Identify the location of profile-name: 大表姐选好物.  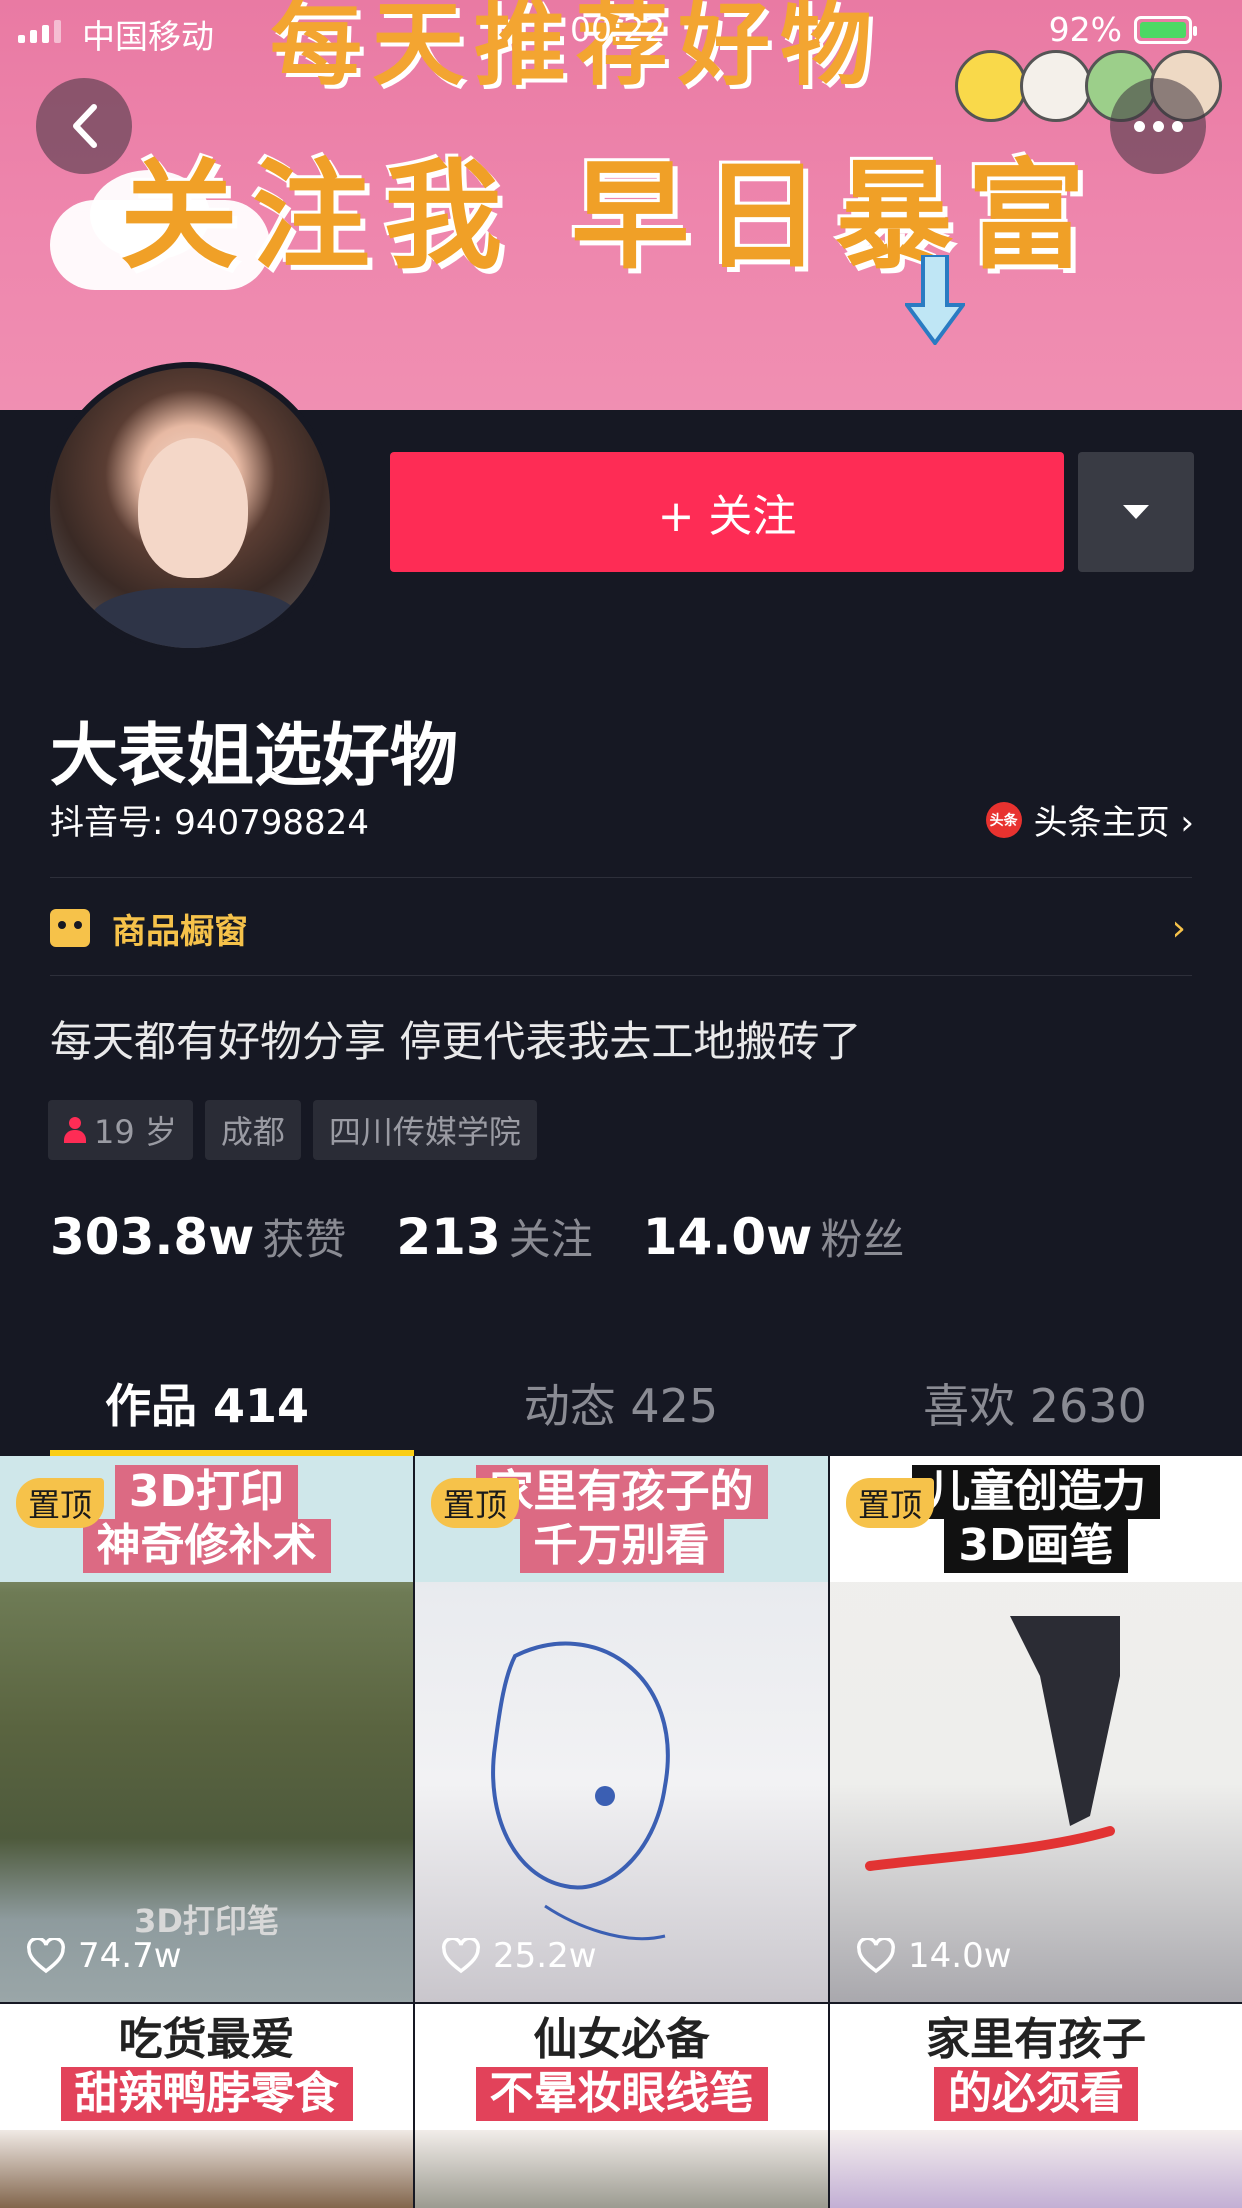
(254, 756).